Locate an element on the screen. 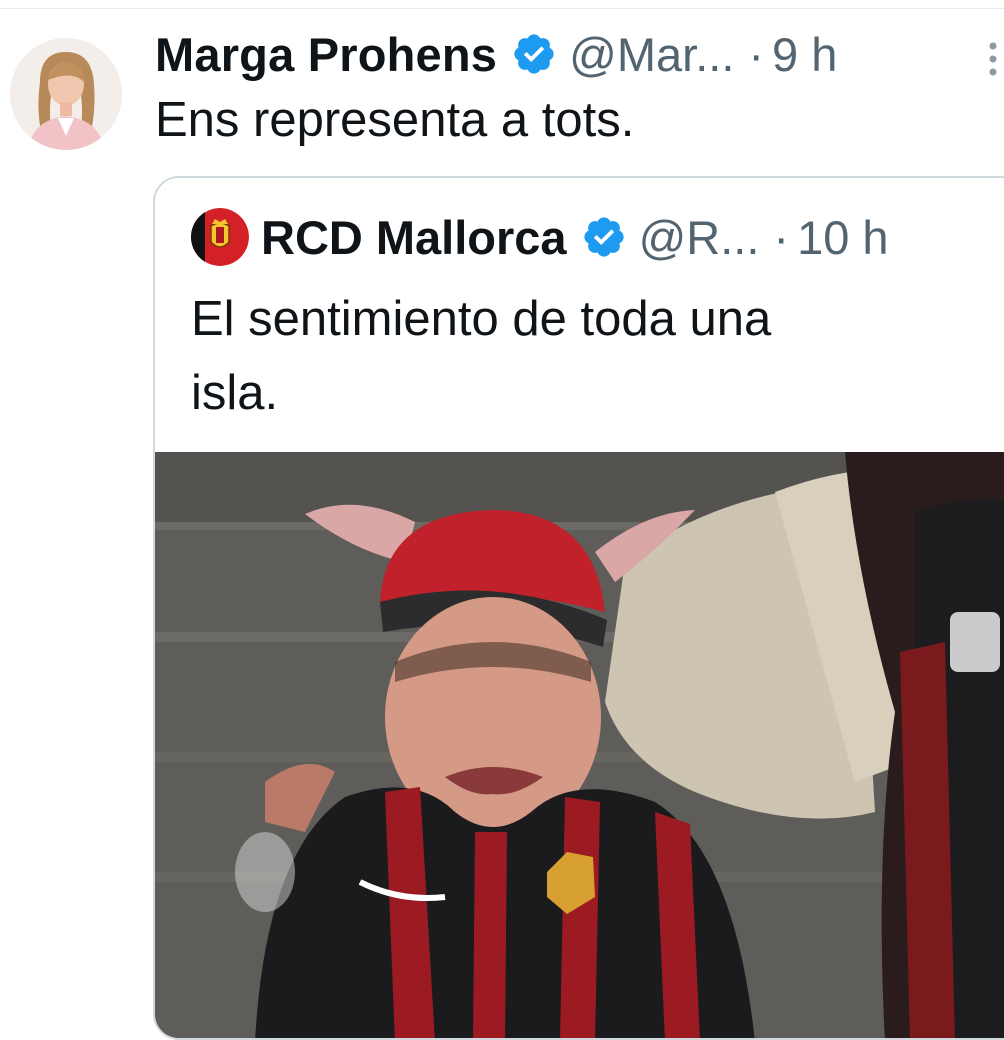 This screenshot has height=1040, width=1004. author-avatar is located at coordinates (66, 94).